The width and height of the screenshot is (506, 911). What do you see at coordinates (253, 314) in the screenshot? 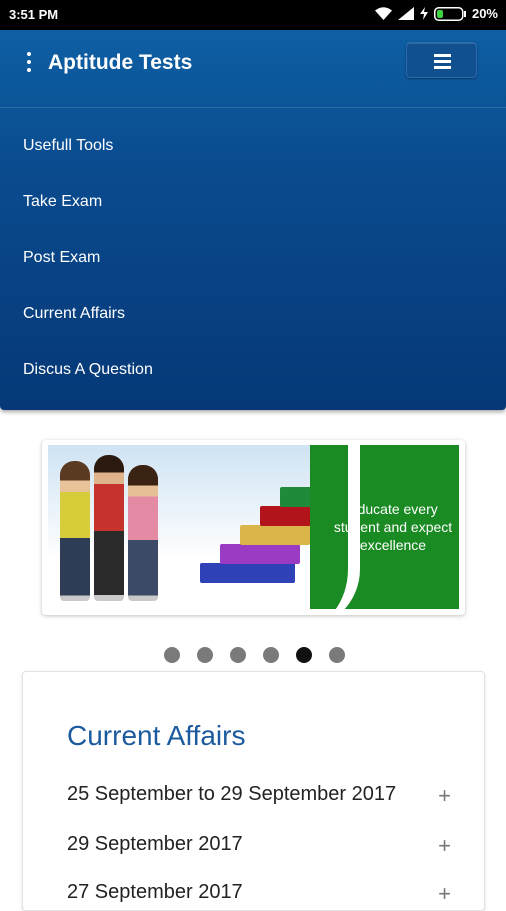
I see `nav-item-current-affairs: Current Affairs` at bounding box center [253, 314].